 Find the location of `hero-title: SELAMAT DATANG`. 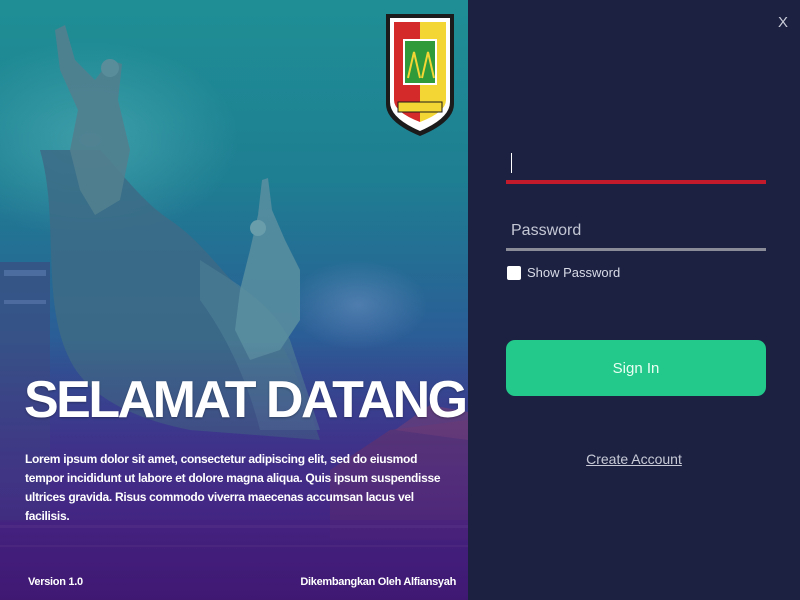

hero-title: SELAMAT DATANG is located at coordinates (246, 400).